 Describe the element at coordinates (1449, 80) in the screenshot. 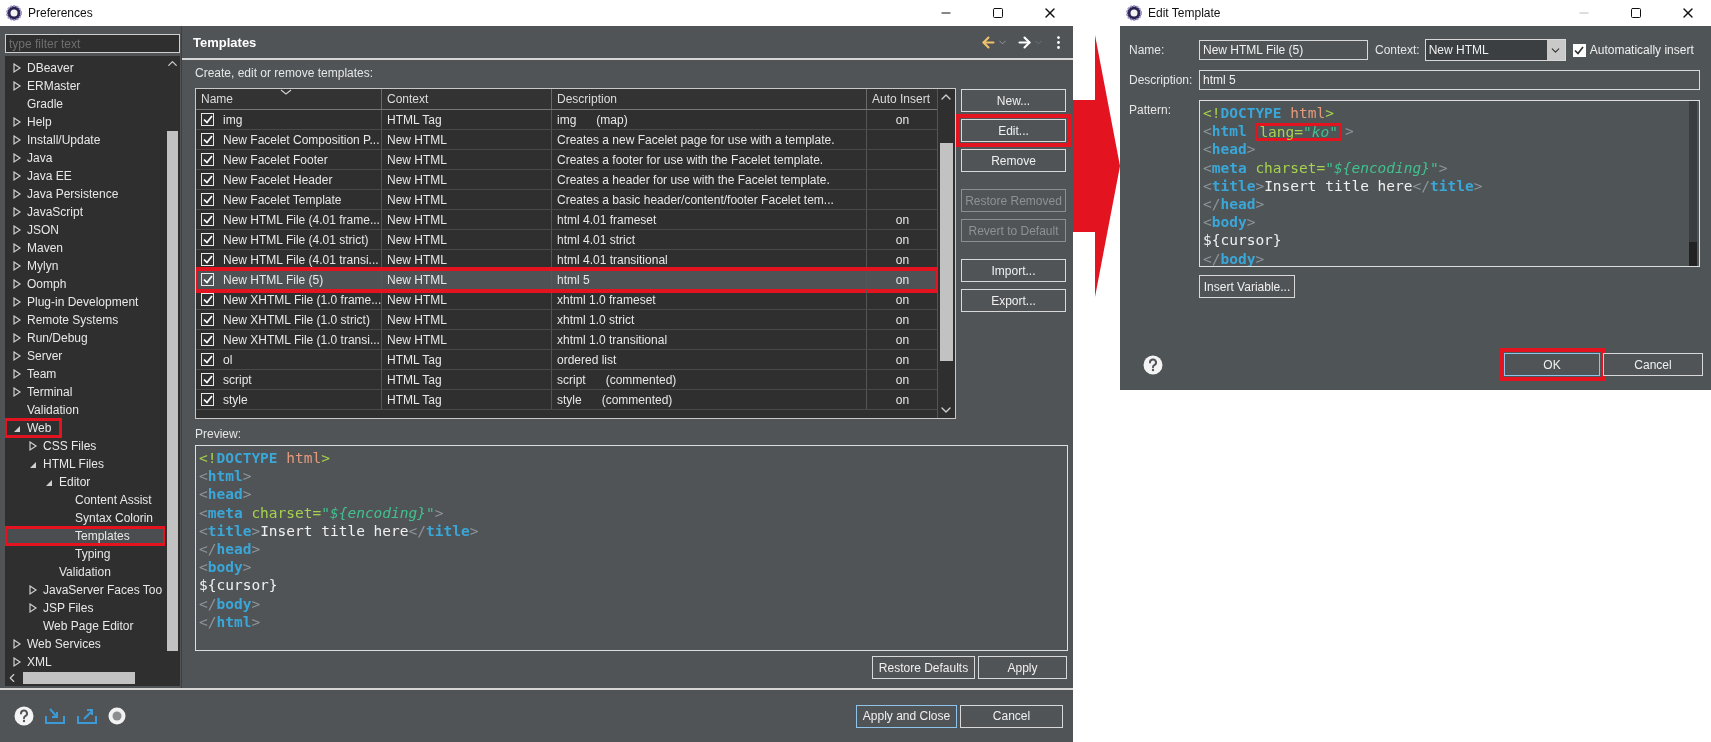

I see `description-field: html 5` at that location.